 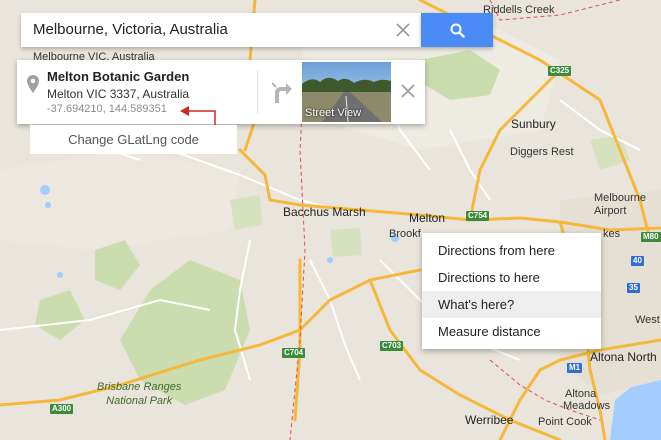 What do you see at coordinates (511, 250) in the screenshot?
I see `menu-item-directions-from-here: Directions from here` at bounding box center [511, 250].